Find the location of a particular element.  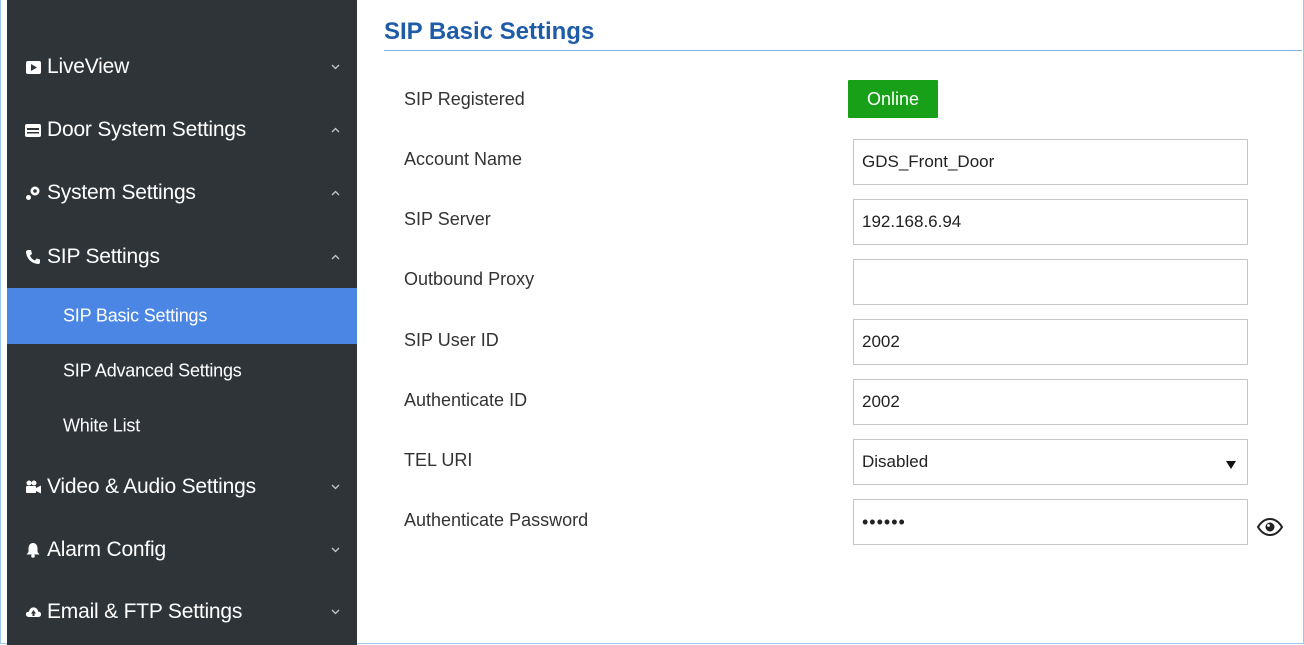

tel-uri-selected-value: Disabled is located at coordinates (895, 461).